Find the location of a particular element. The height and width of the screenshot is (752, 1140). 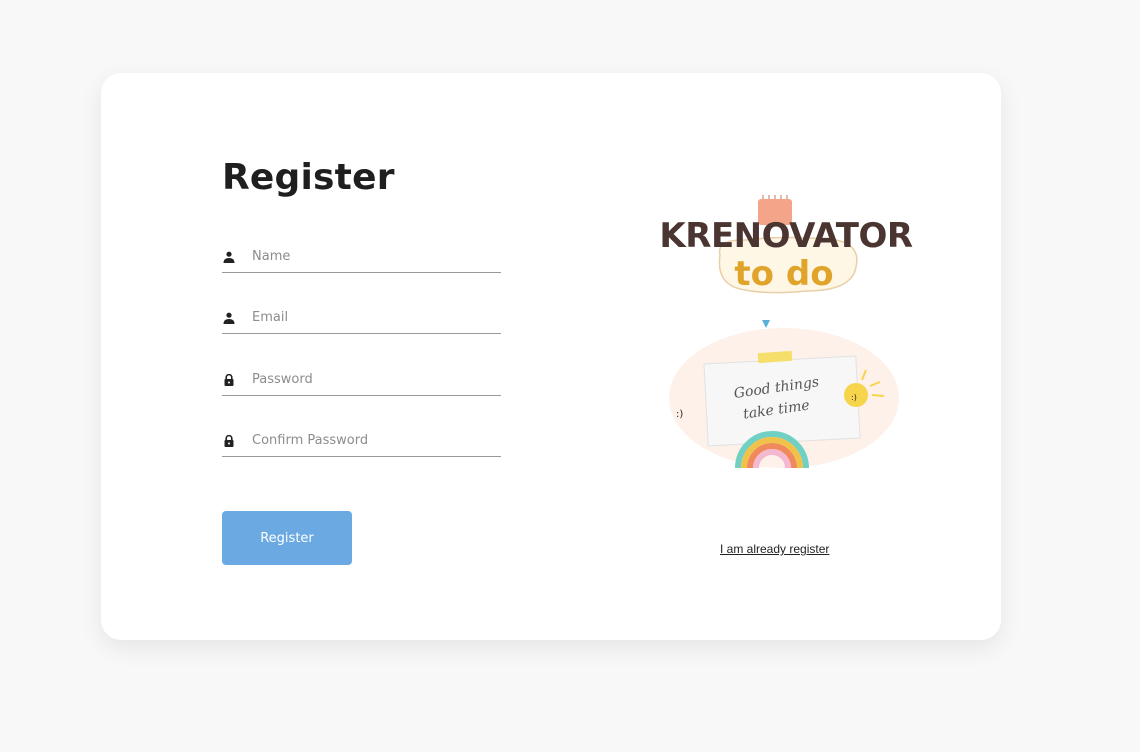

krenovator-logo: KRENOVATOR to do is located at coordinates (786, 244).